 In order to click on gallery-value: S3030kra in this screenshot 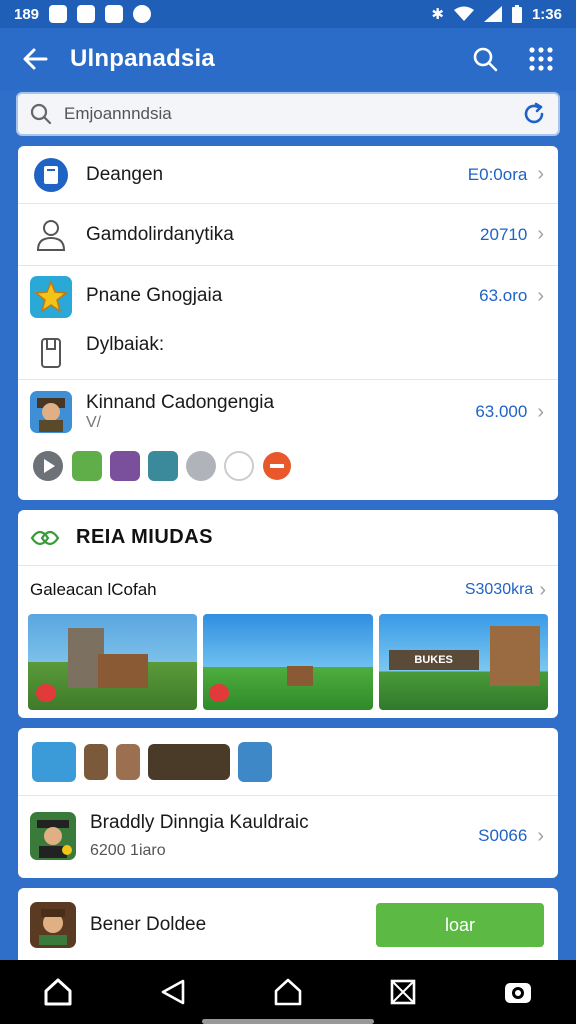, I will do `click(499, 589)`.